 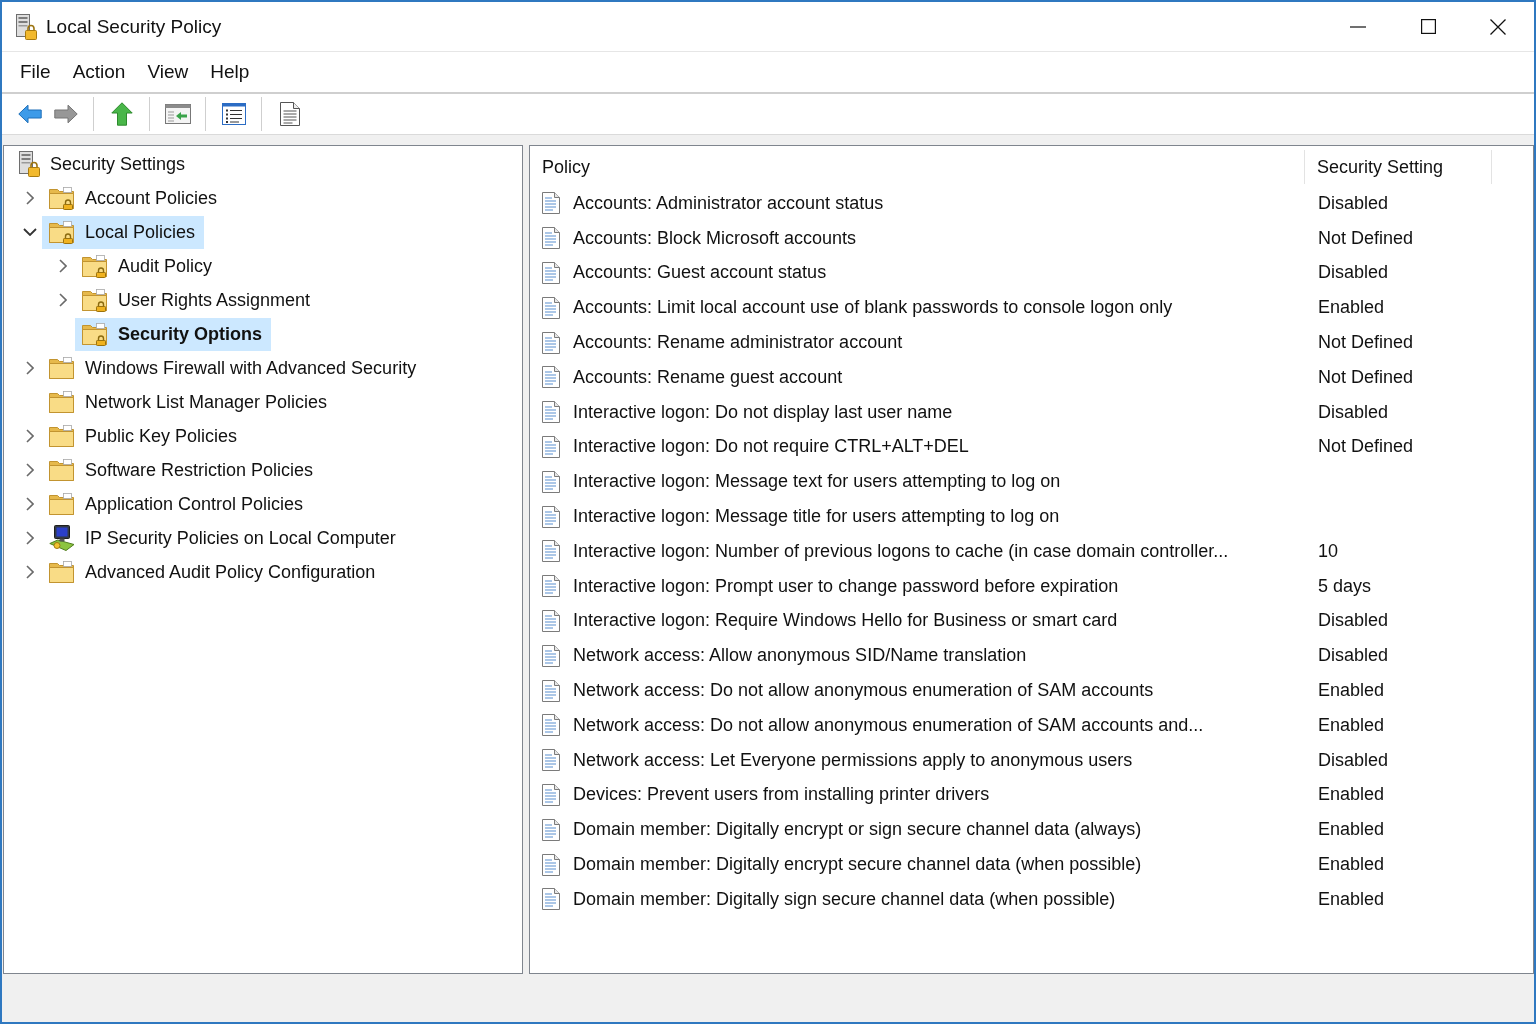 What do you see at coordinates (728, 203) in the screenshot?
I see `policy-name: Accounts: Administrator account status` at bounding box center [728, 203].